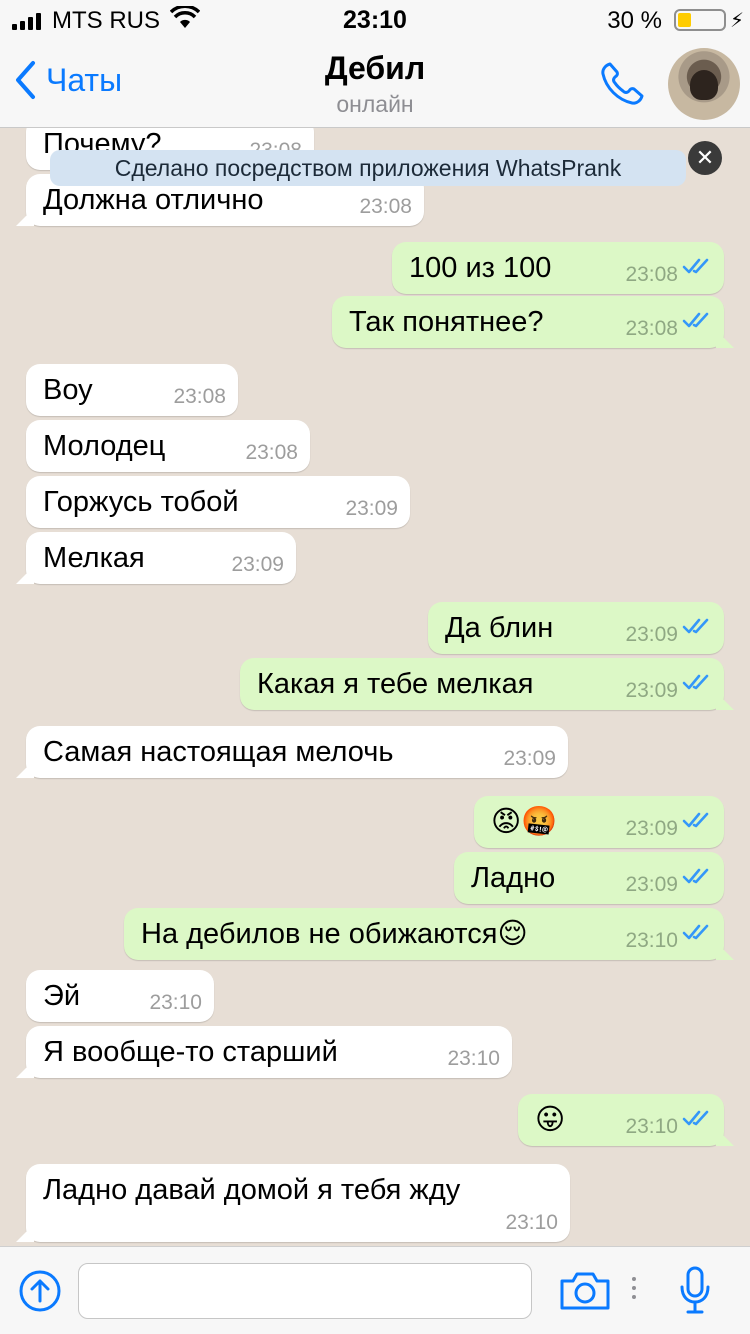  I want to click on charging-bolt-icon: ⚡, so click(736, 21).